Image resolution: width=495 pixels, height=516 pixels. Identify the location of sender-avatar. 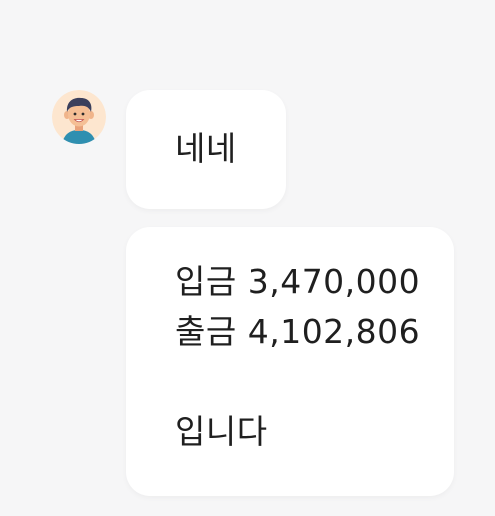
(79, 117).